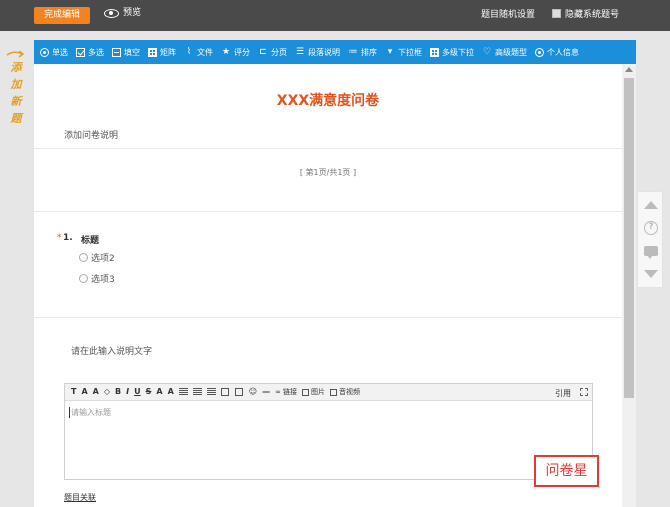 This screenshot has height=507, width=670. Describe the element at coordinates (353, 51) in the screenshot. I see `sort-icon: ≔` at that location.